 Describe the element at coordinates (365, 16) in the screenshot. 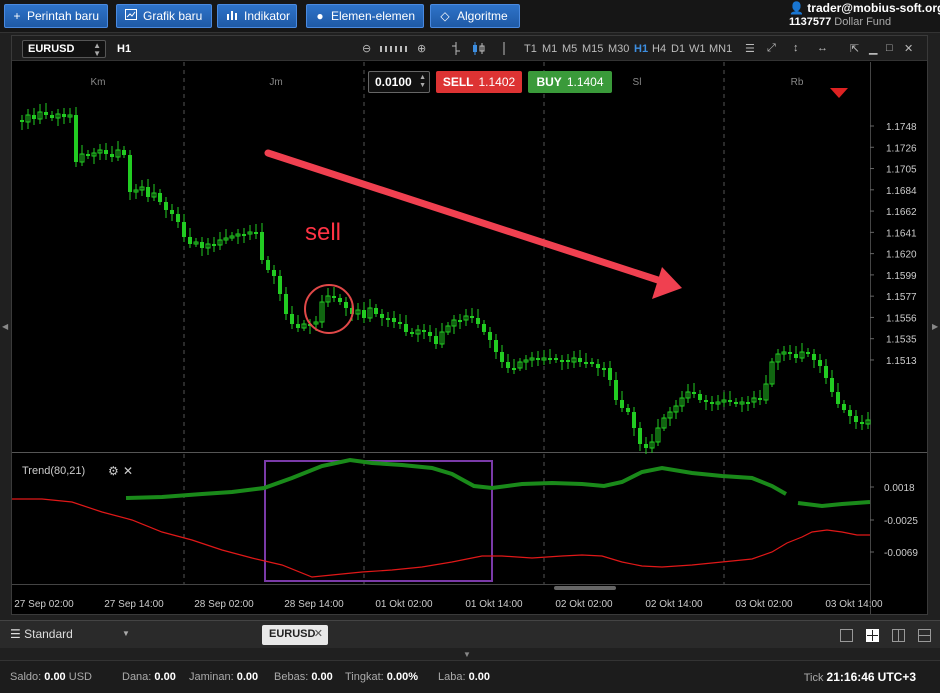

I see `elements-button: ● Elemen-elemen` at that location.